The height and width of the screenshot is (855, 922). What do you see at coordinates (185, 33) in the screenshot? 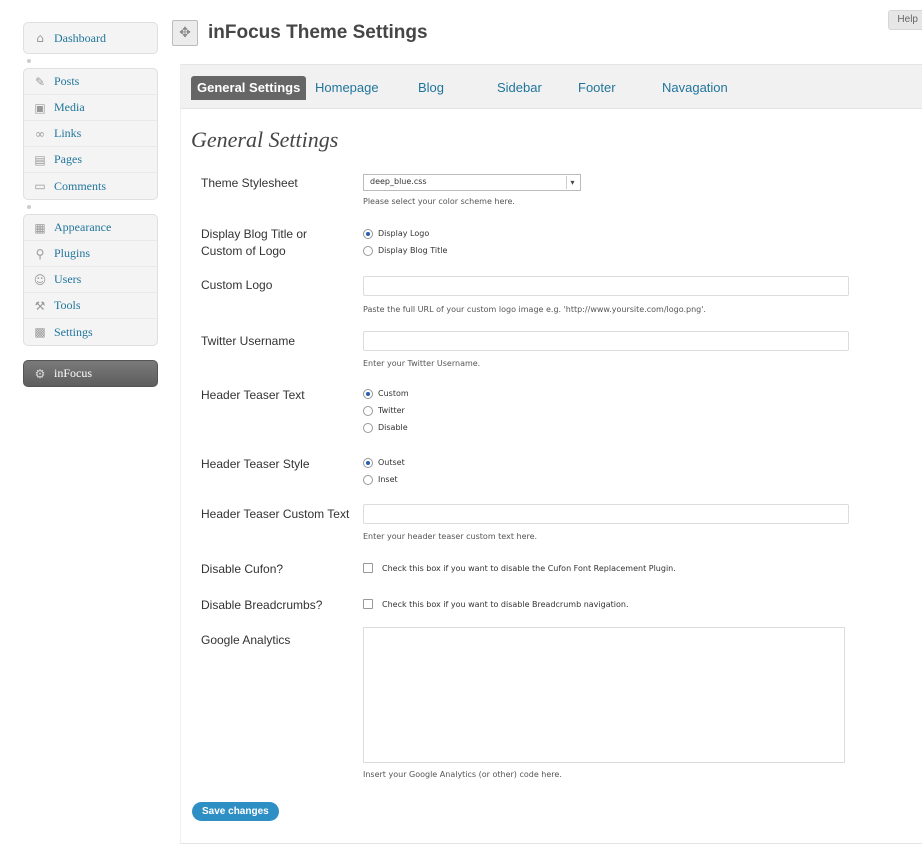
I see `theme-settings-icon: ✥` at bounding box center [185, 33].